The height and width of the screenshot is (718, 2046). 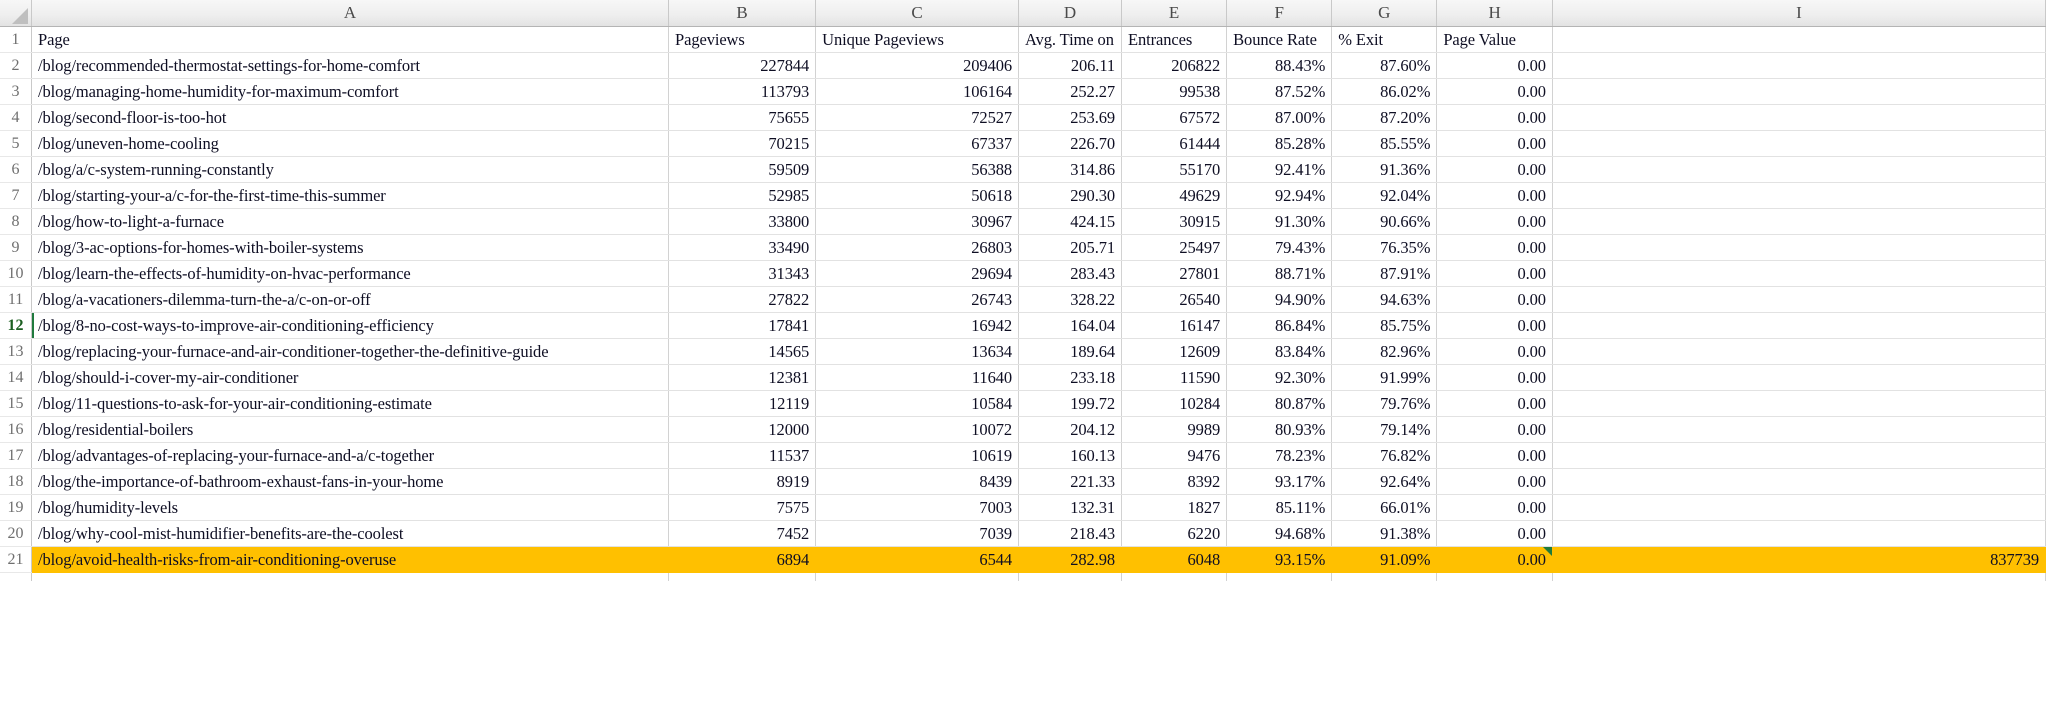 What do you see at coordinates (917, 325) in the screenshot?
I see `cell-unique-pageviews: 16942` at bounding box center [917, 325].